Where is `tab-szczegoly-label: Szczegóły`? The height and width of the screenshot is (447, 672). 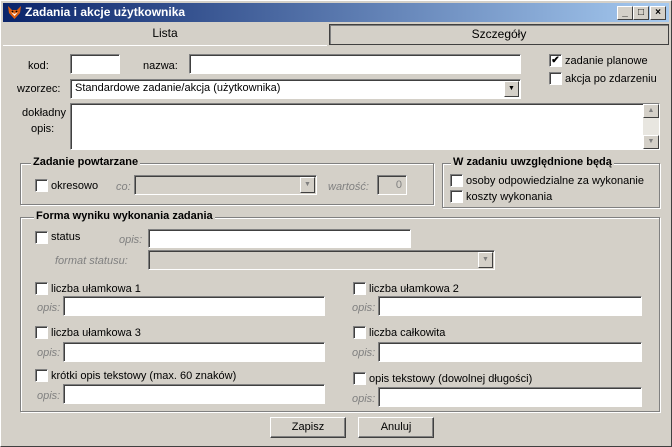 tab-szczegoly-label: Szczegóły is located at coordinates (499, 34).